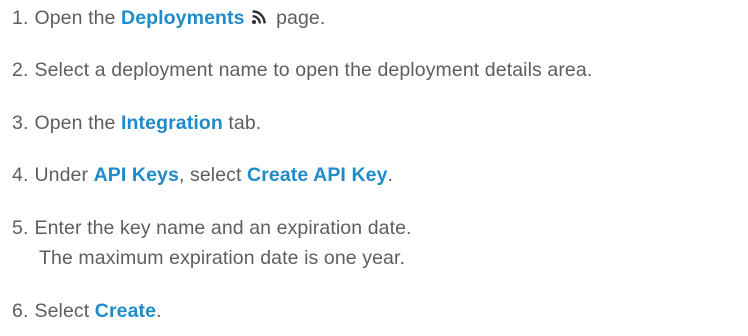 The image size is (748, 336). What do you see at coordinates (298, 18) in the screenshot?
I see `step-text: page.` at bounding box center [298, 18].